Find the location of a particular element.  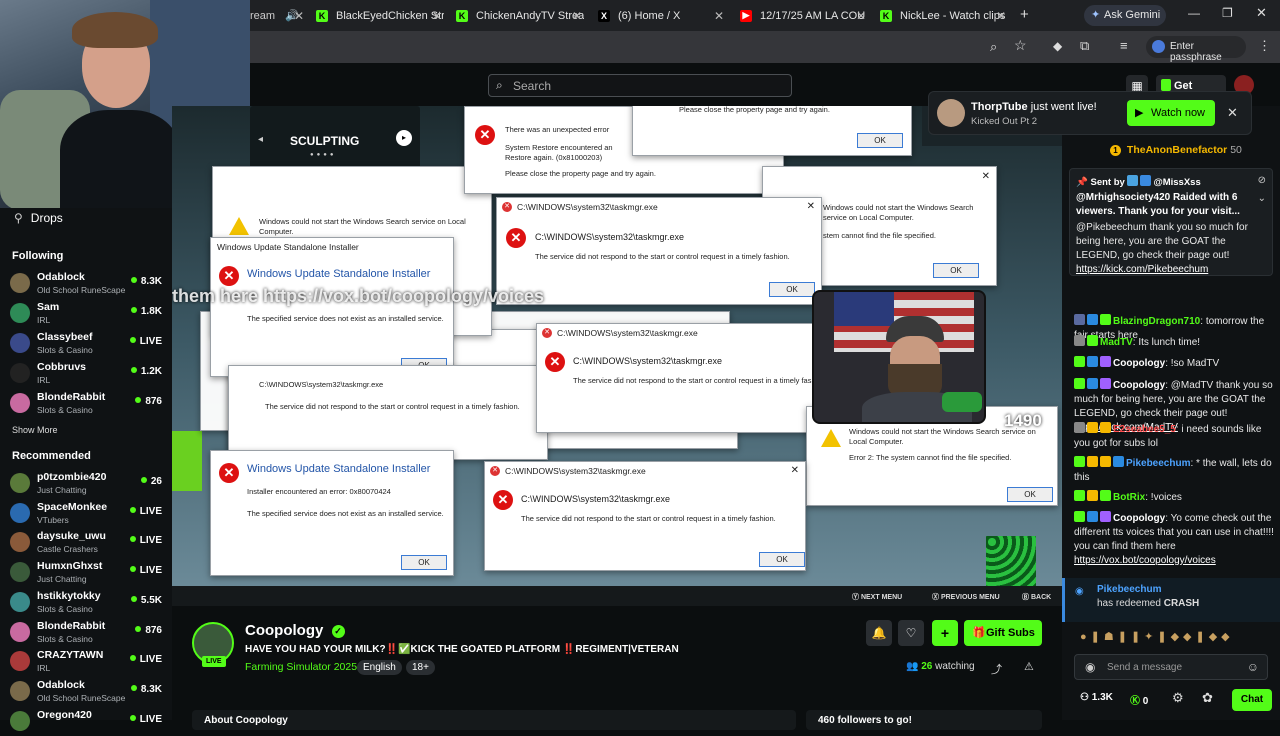

media-icon: ≡ is located at coordinates (1124, 45).